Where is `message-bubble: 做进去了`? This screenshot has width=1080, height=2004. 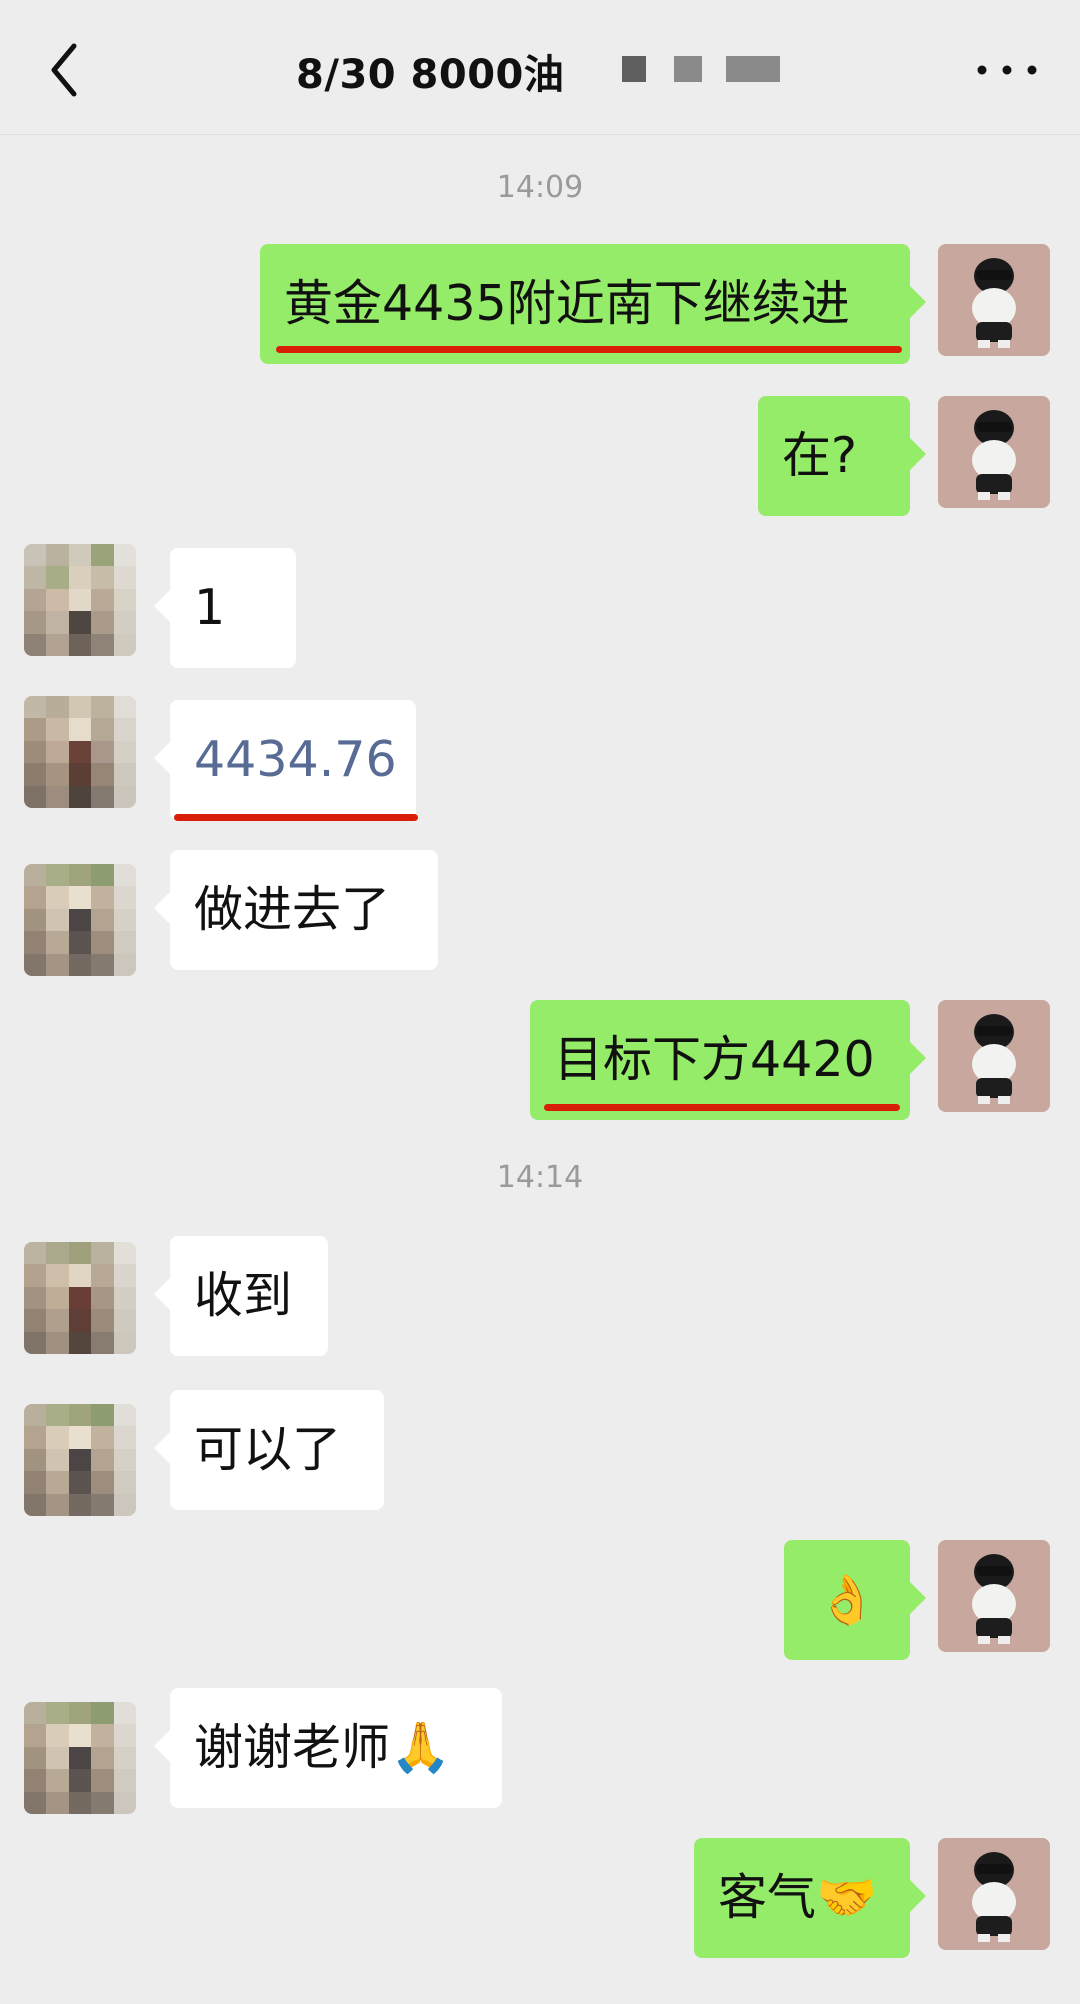
message-bubble: 做进去了 is located at coordinates (296, 910).